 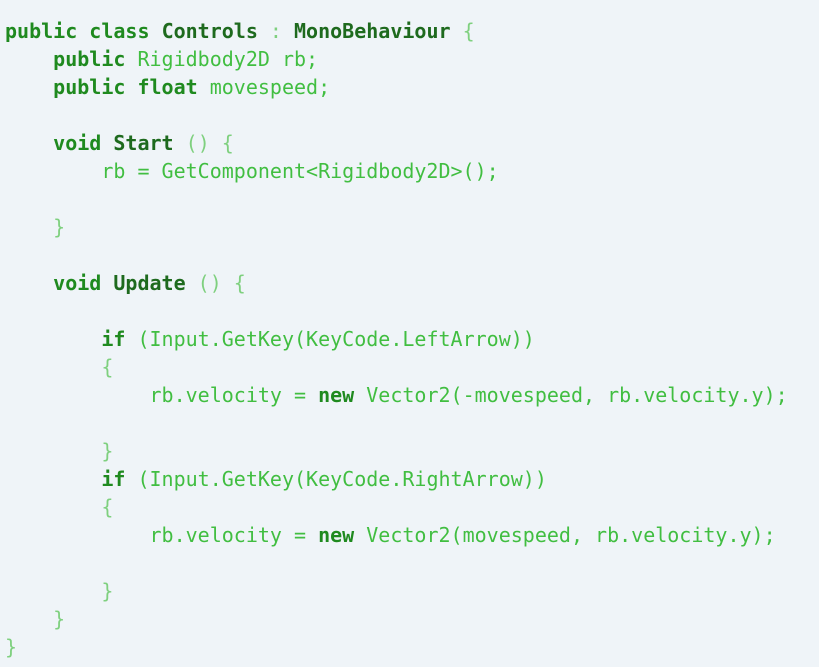 I want to click on code-token: float, so click(x=167, y=87).